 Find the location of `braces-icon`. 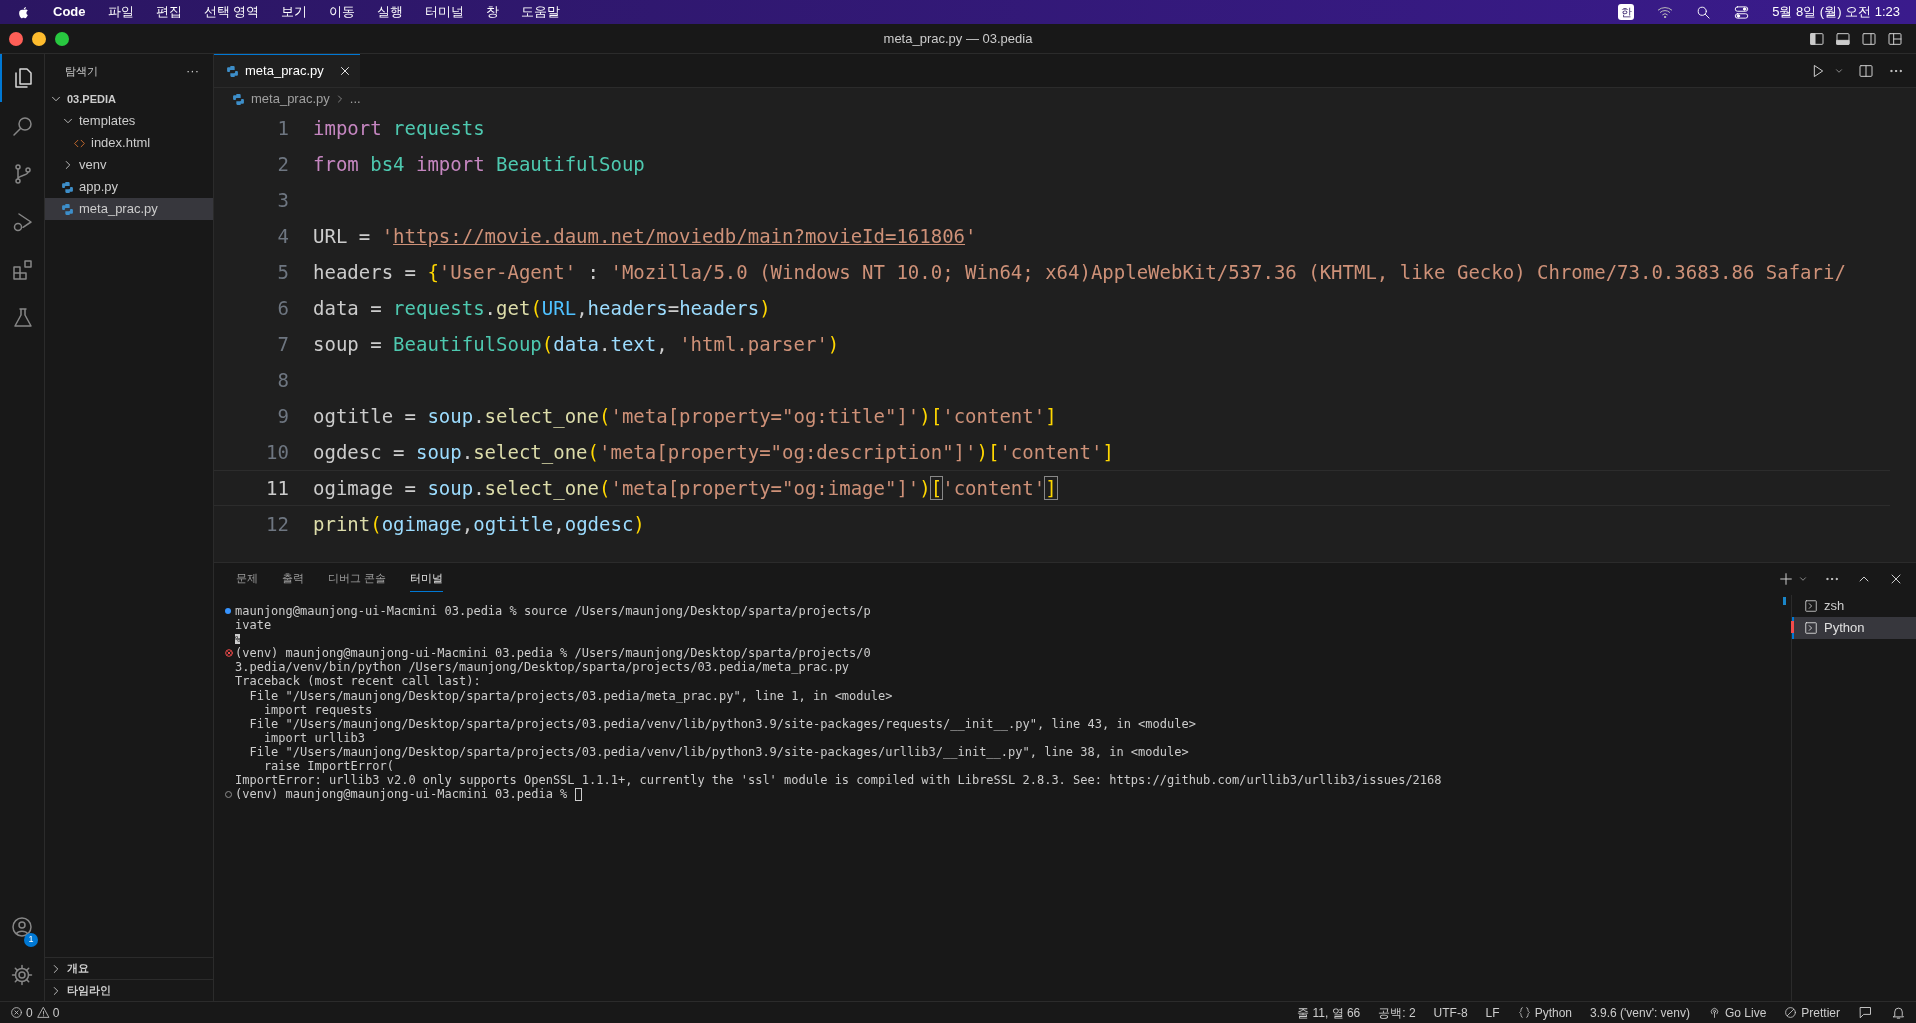

braces-icon is located at coordinates (1524, 1012).